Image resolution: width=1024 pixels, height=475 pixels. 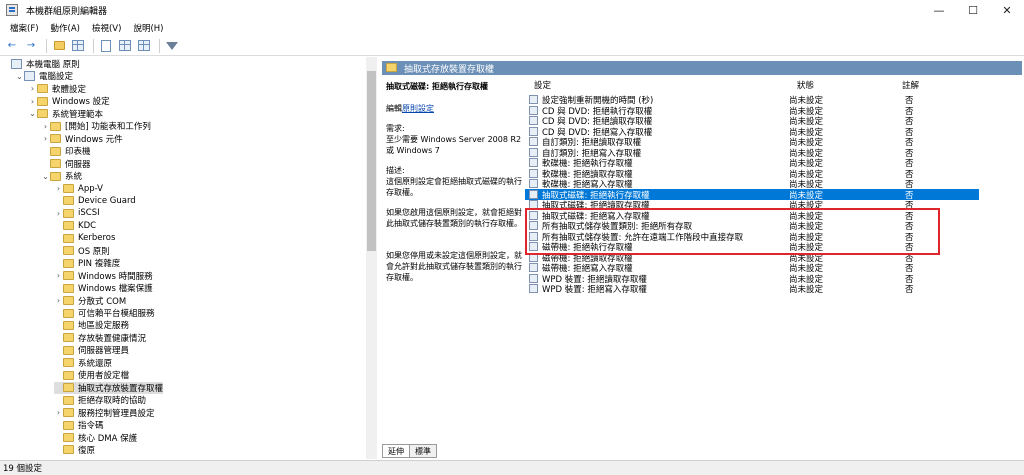 What do you see at coordinates (78, 164) in the screenshot?
I see `tree-item-label: 伺服器` at bounding box center [78, 164].